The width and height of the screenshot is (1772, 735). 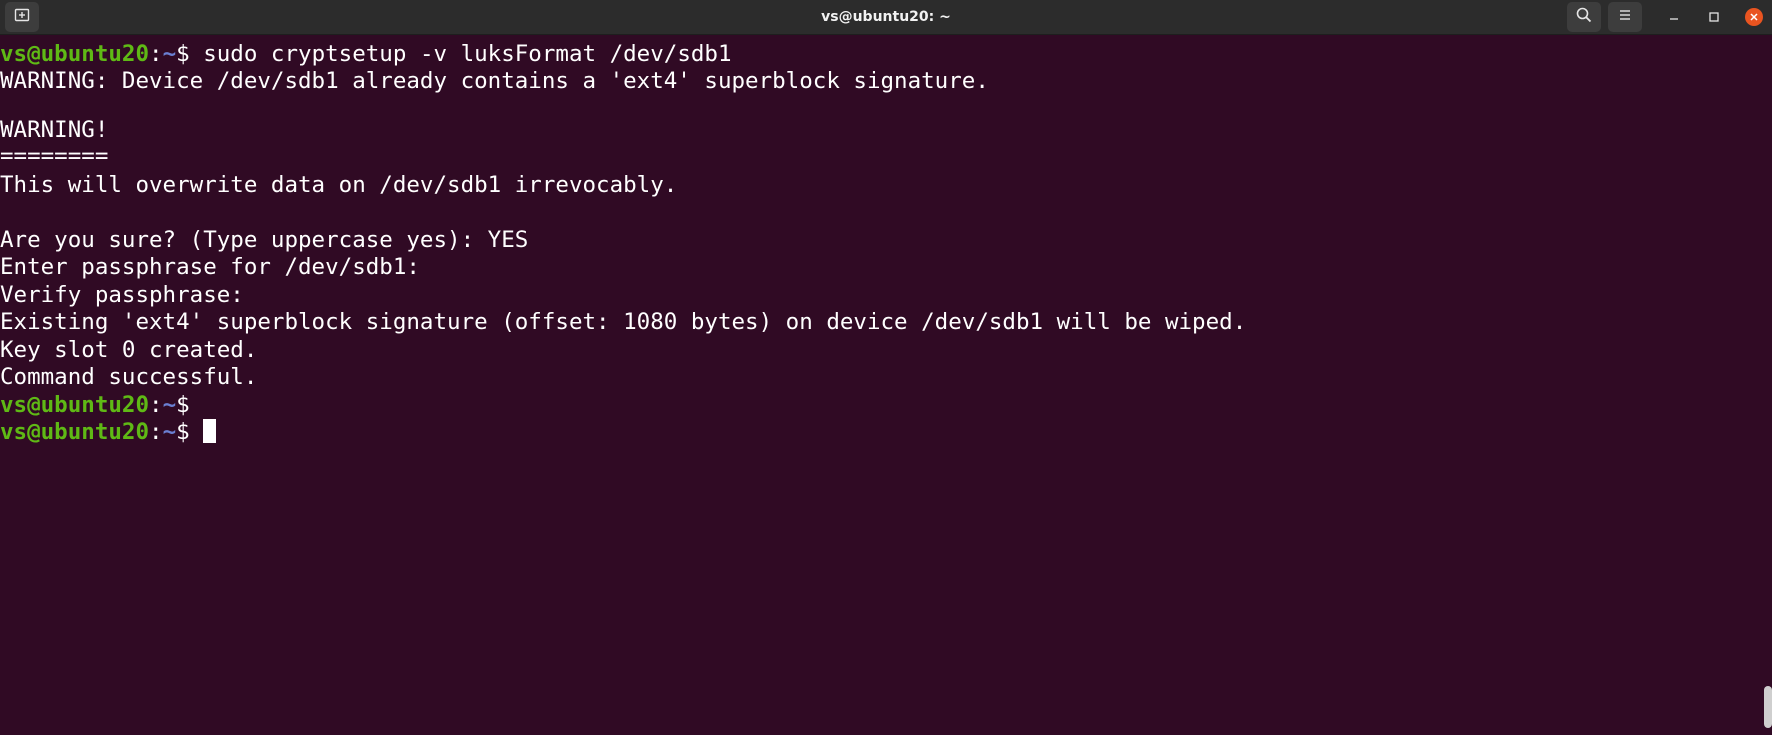 What do you see at coordinates (1768, 707) in the screenshot?
I see `scrollbar-thumb` at bounding box center [1768, 707].